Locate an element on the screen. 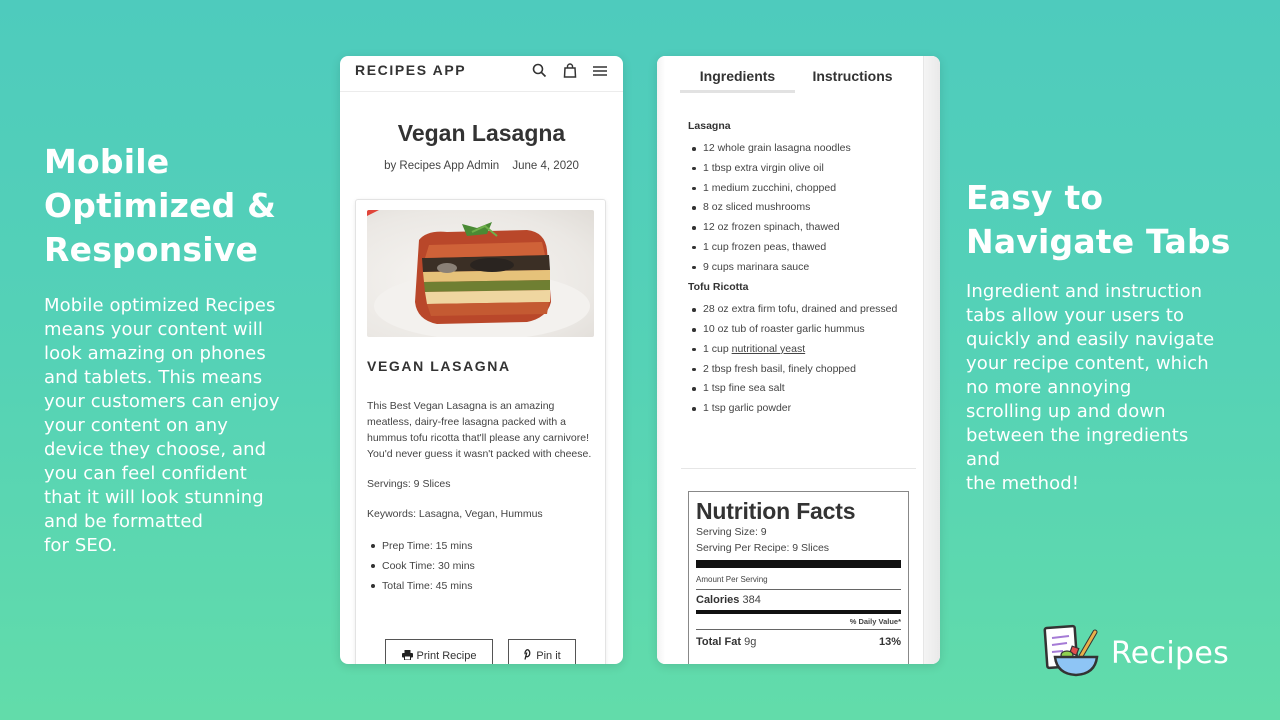 The image size is (1280, 720). daily-value-header: % Daily Value* is located at coordinates (875, 621).